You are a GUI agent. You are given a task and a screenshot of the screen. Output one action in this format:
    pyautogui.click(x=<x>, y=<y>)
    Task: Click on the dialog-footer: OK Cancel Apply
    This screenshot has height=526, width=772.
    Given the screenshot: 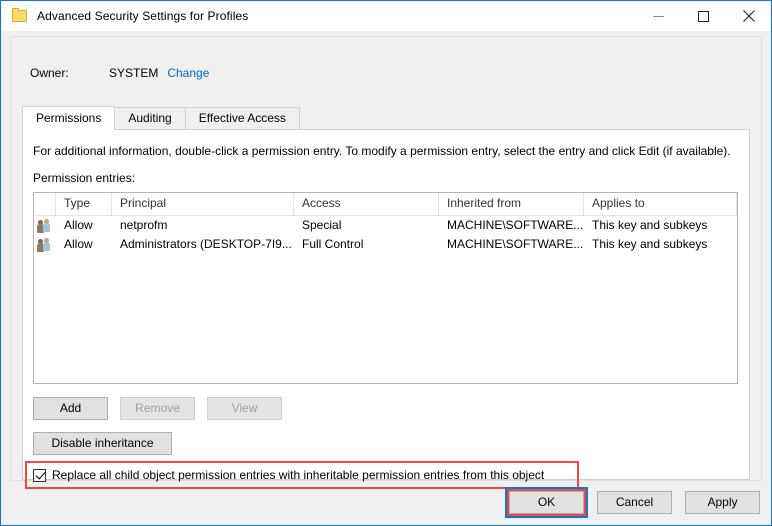 What is the action you would take?
    pyautogui.click(x=632, y=502)
    